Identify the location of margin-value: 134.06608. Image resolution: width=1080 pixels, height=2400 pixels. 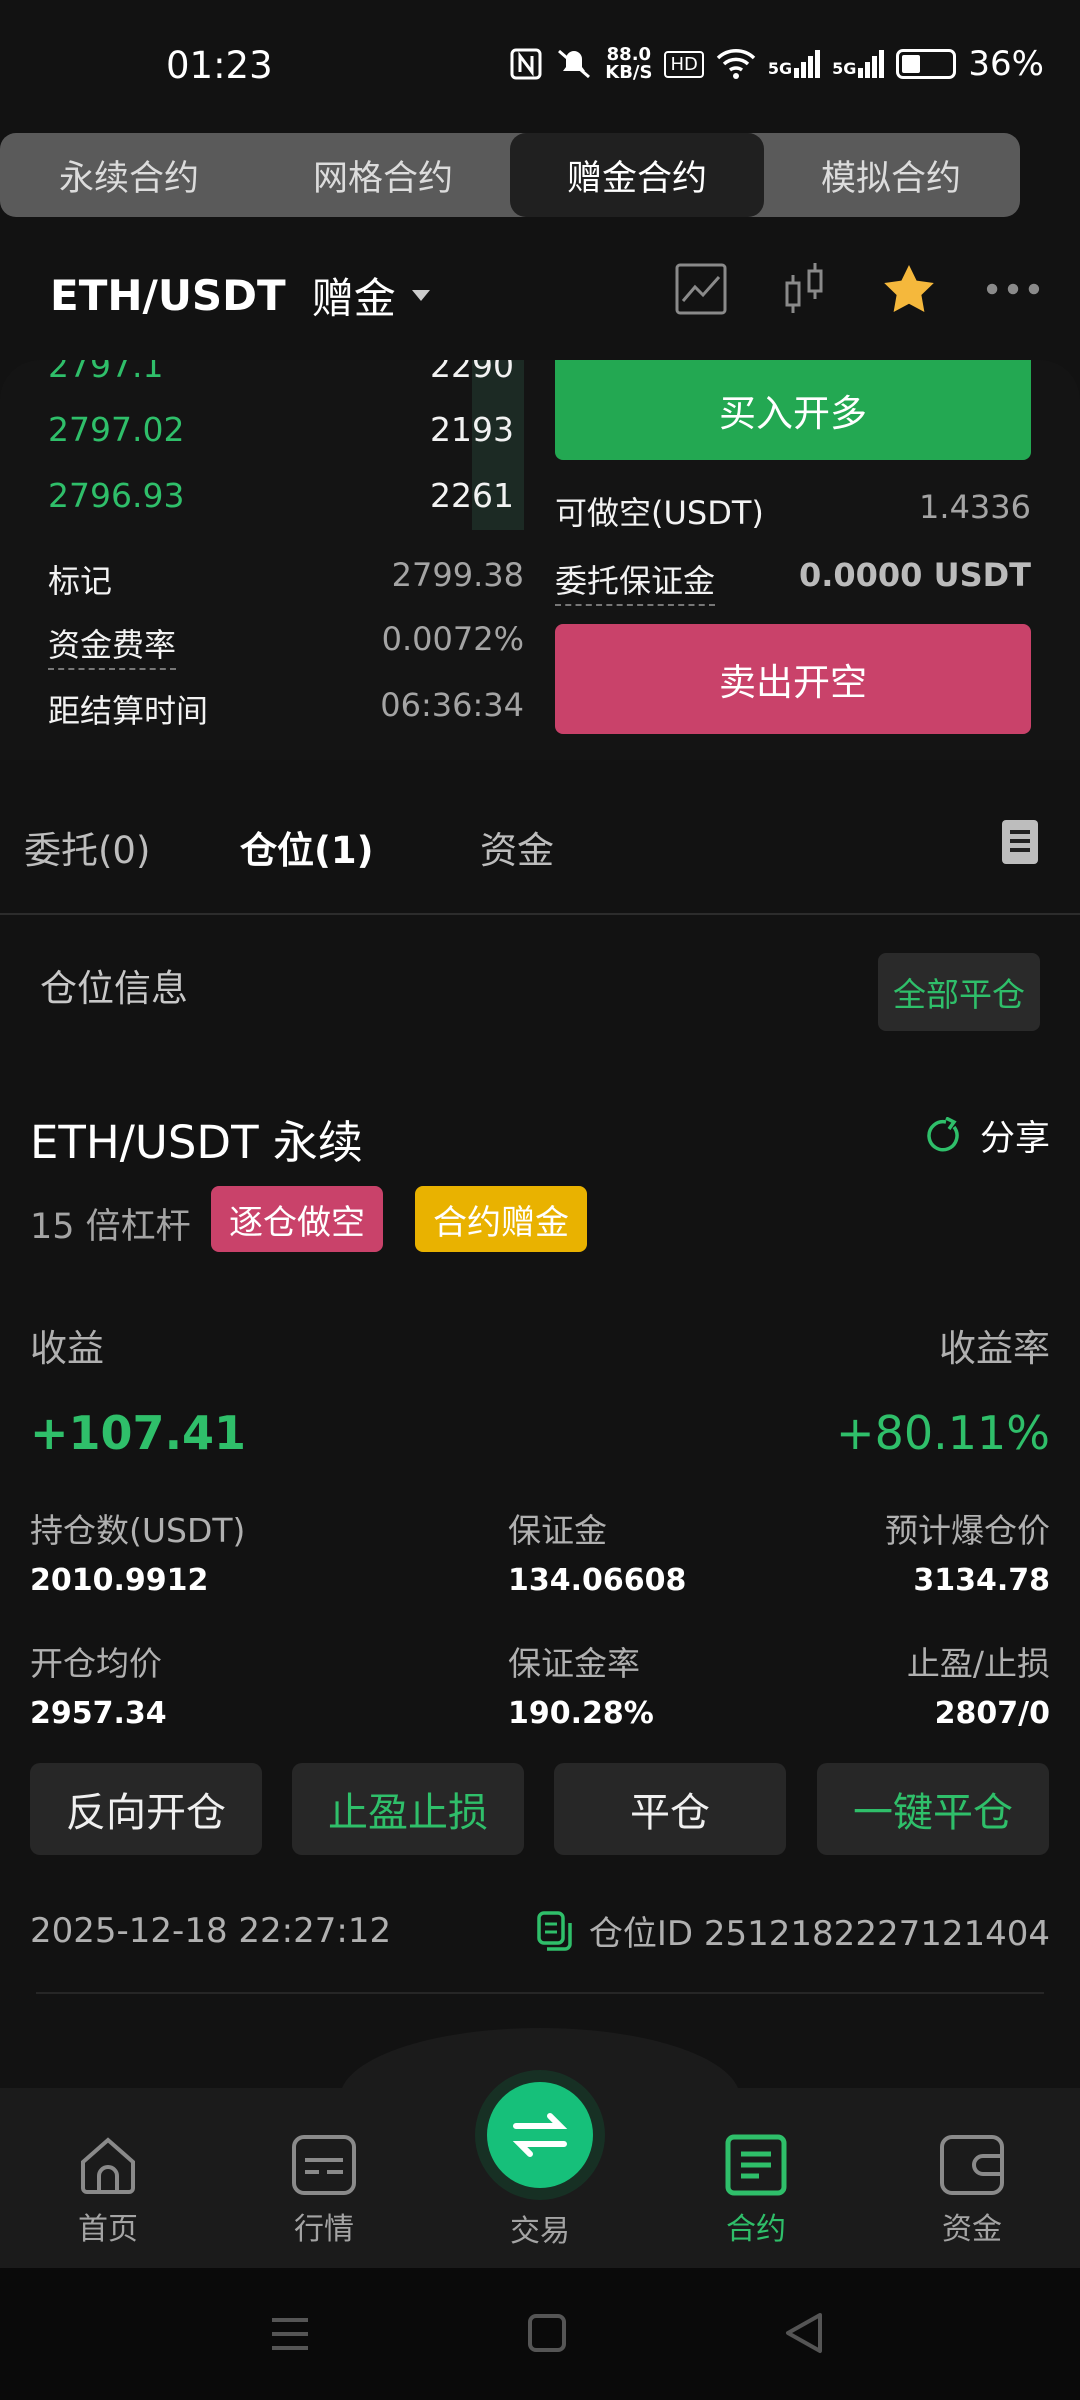
(597, 1580).